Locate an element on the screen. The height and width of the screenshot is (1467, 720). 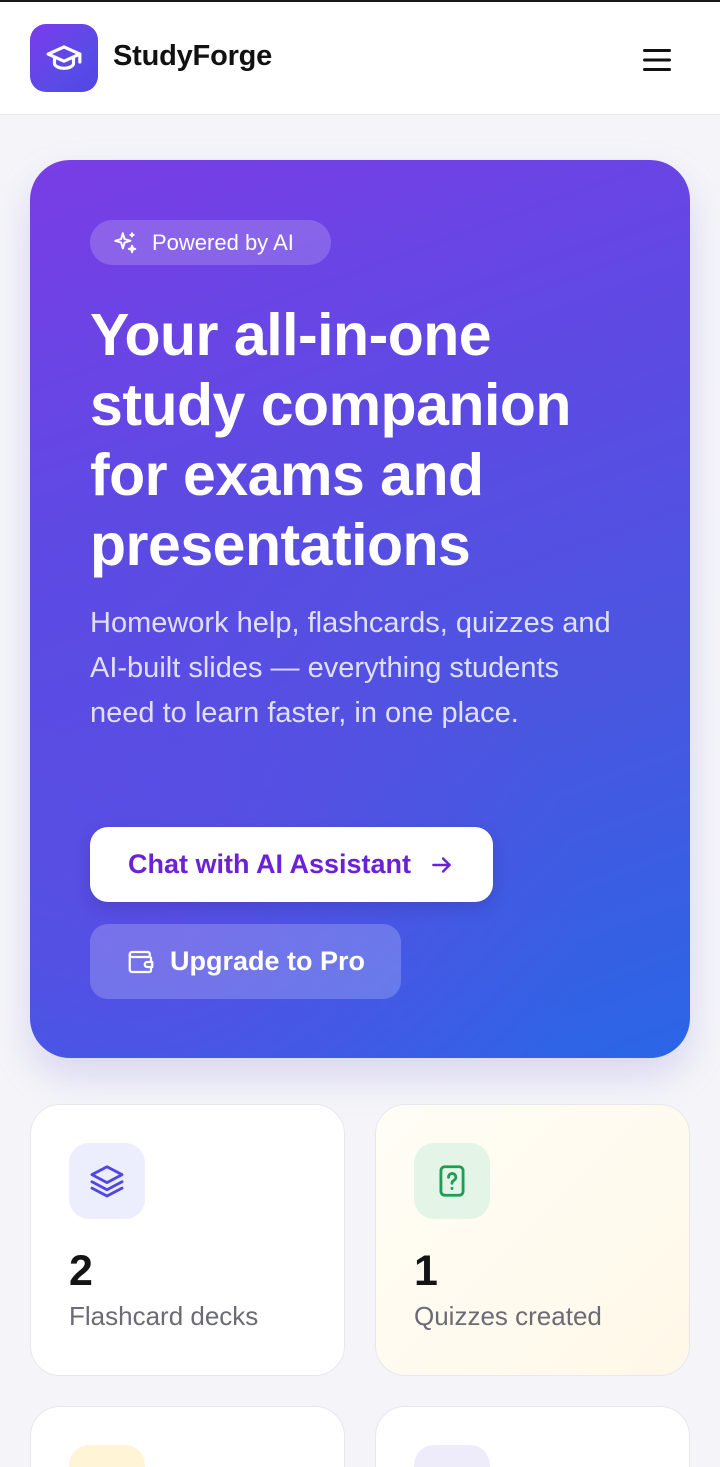
layers-icon is located at coordinates (107, 1181).